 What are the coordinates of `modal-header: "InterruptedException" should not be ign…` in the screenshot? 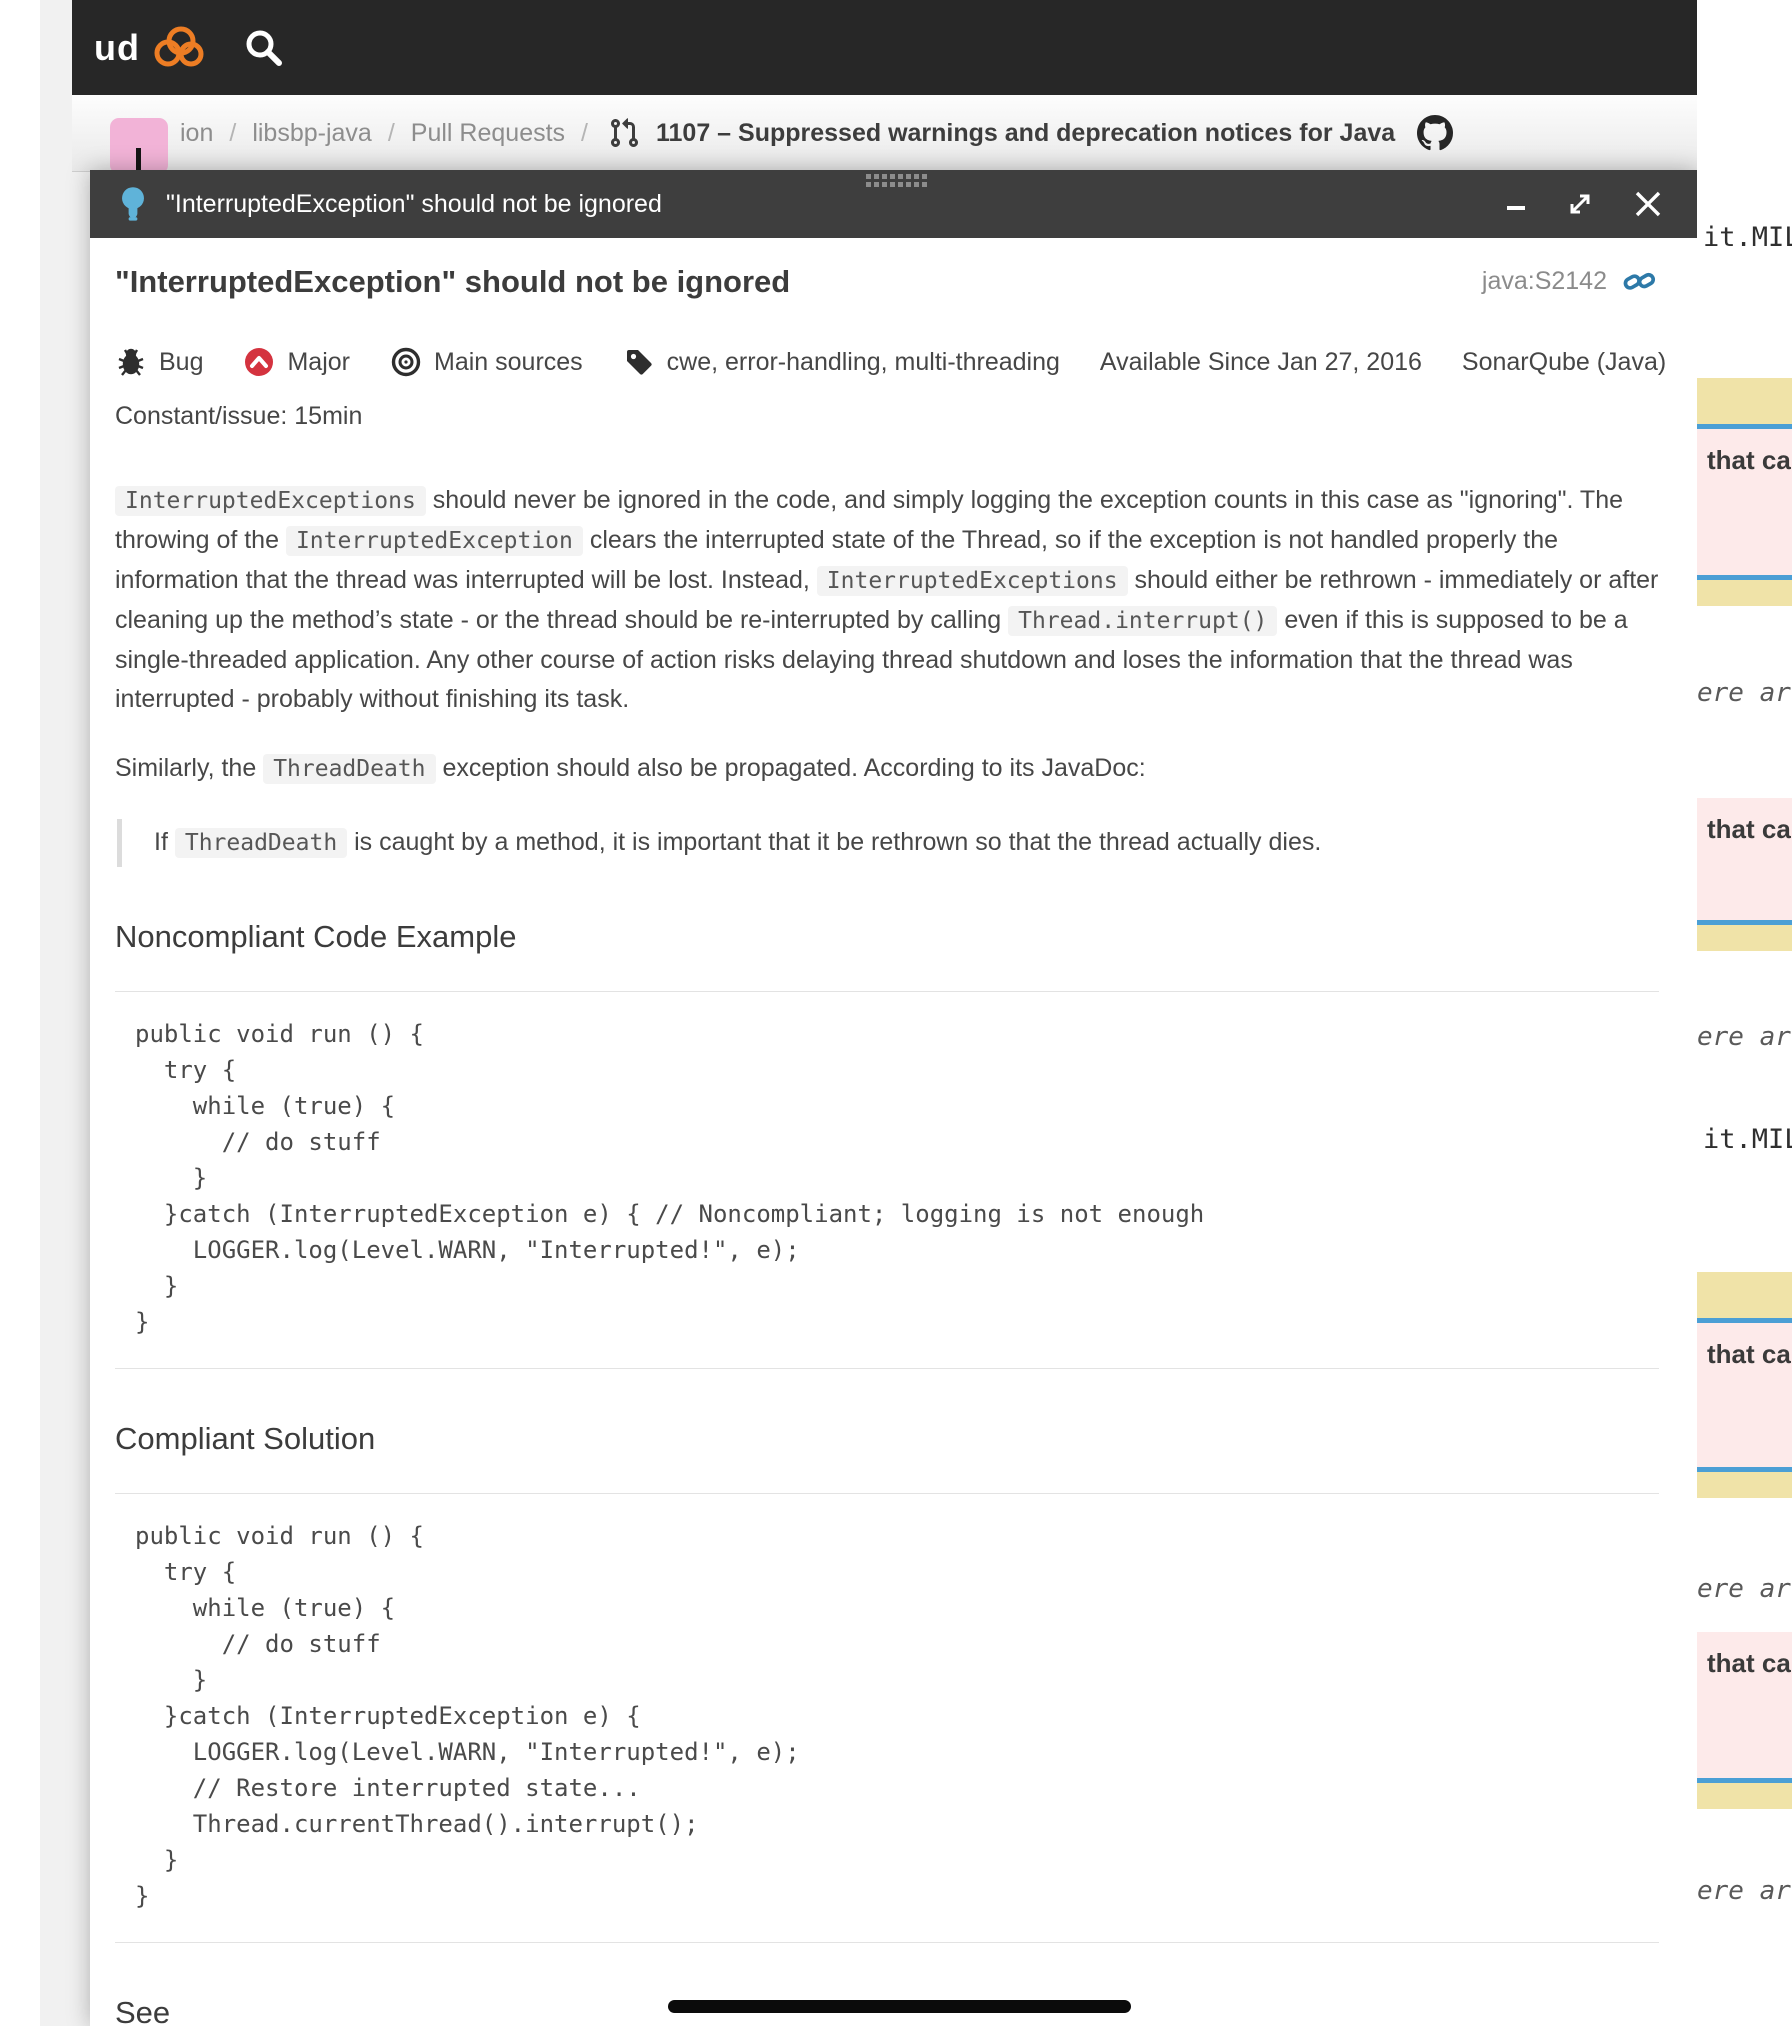 It's located at (893, 204).